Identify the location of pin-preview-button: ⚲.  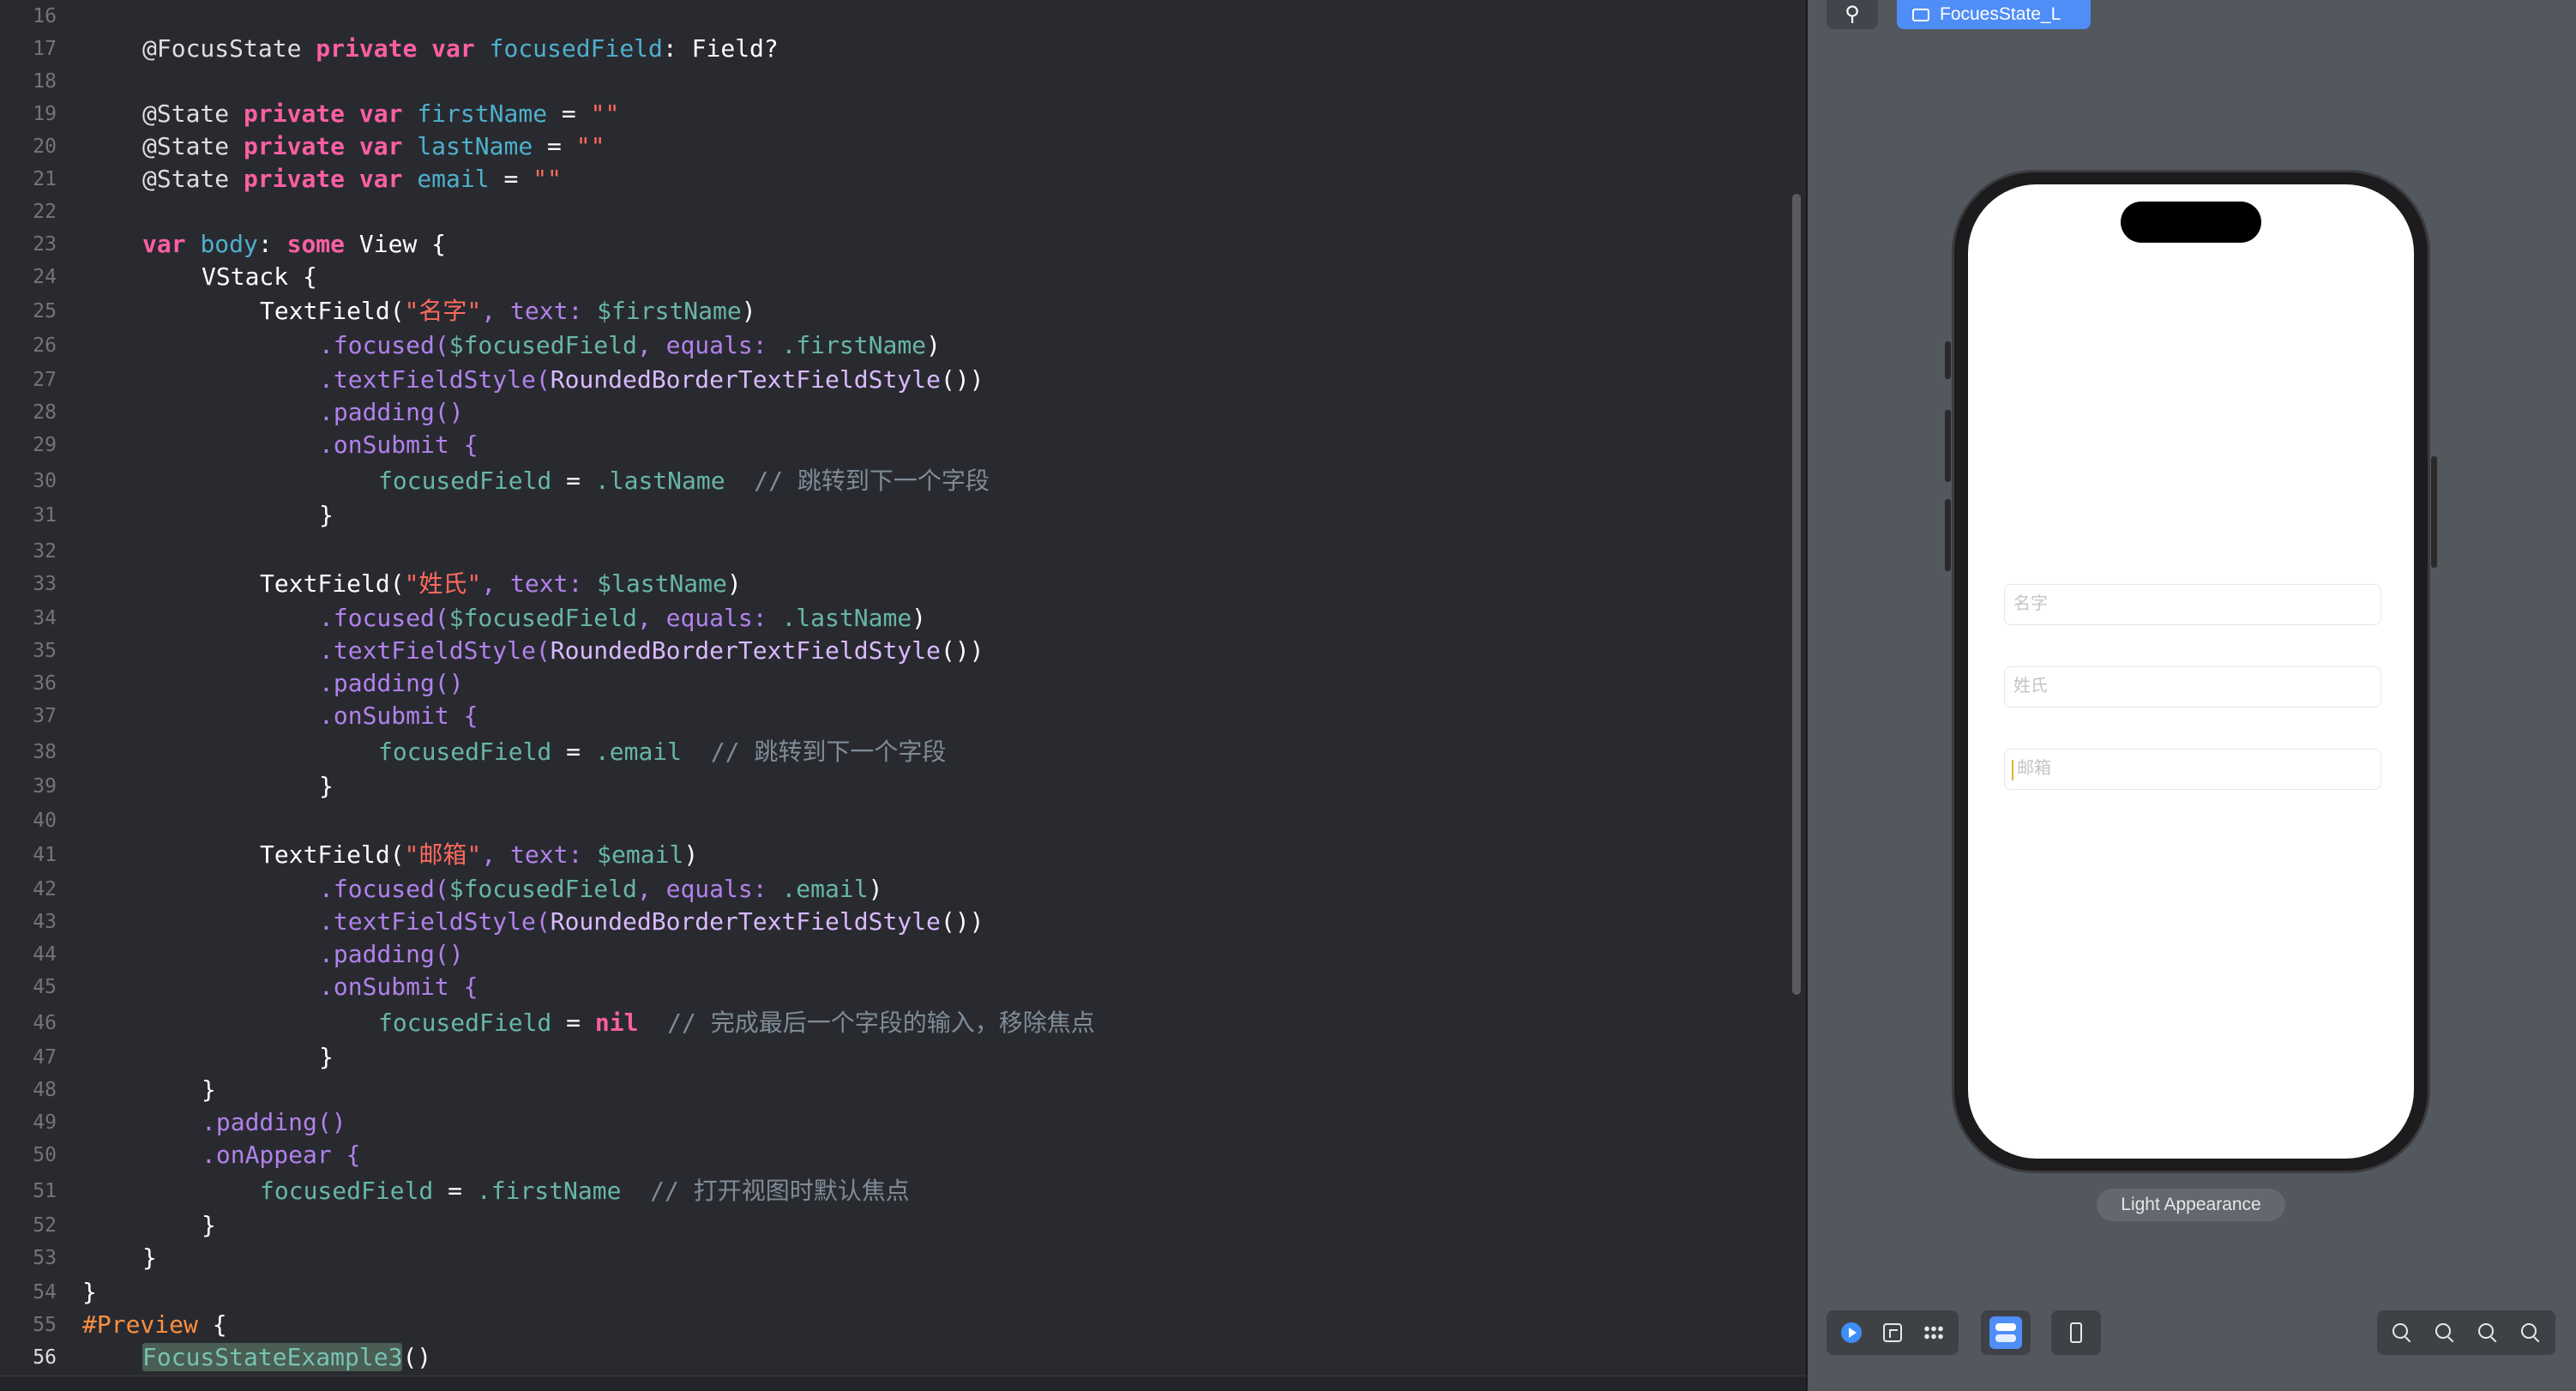
(1853, 15).